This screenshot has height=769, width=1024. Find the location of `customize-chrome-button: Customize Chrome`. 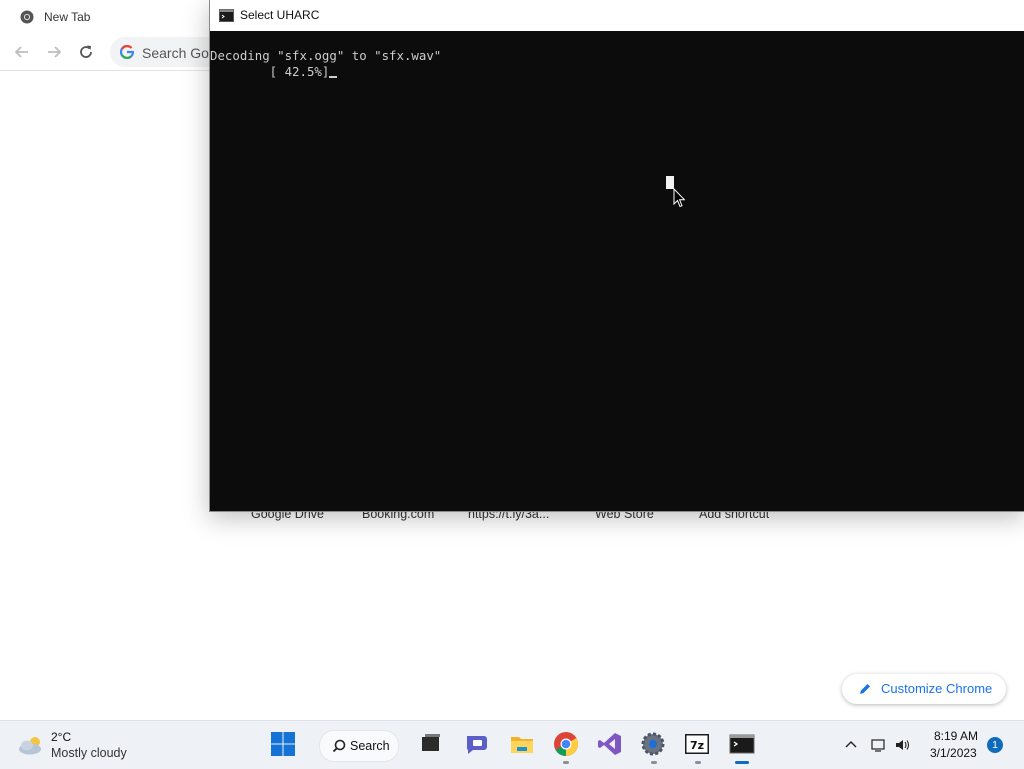

customize-chrome-button: Customize Chrome is located at coordinates (924, 689).